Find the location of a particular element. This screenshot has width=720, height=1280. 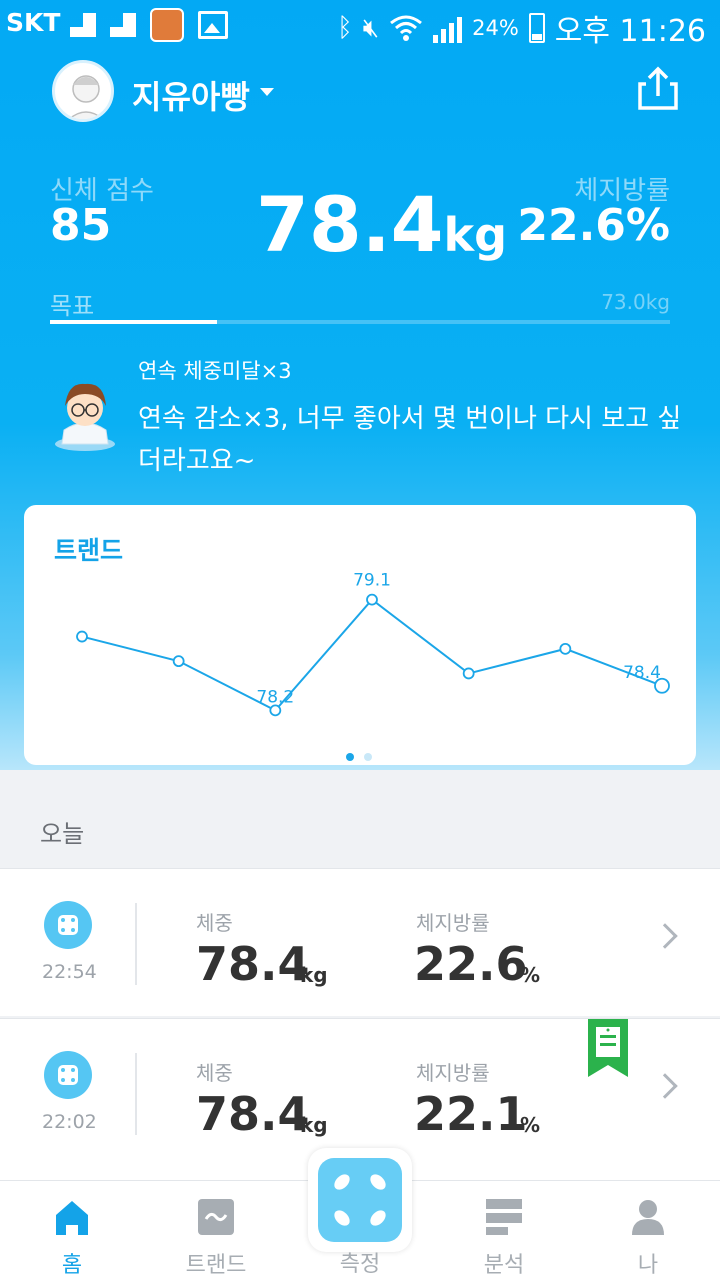

nav-analysis-label: 분석 is located at coordinates (504, 1265).